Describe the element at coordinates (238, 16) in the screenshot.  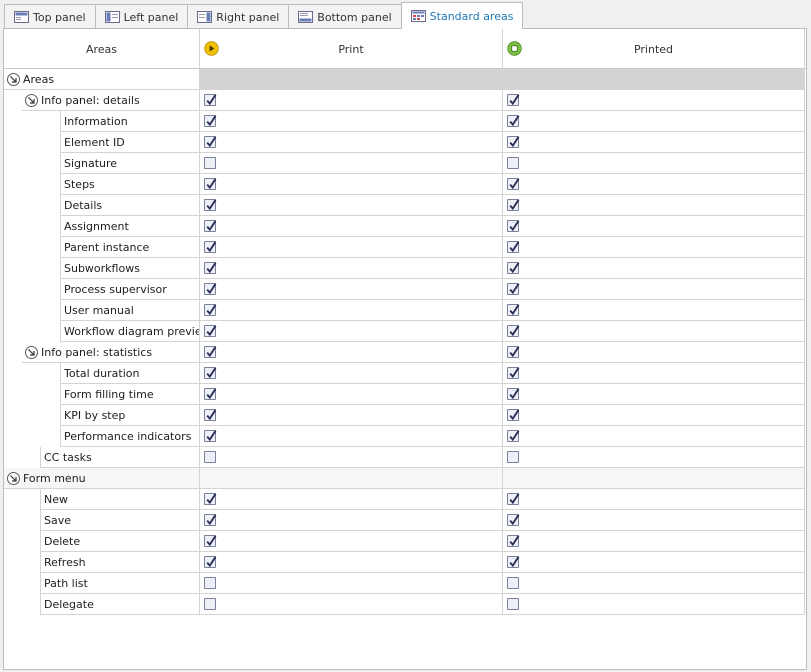
I see `tab-right-panel: Right panel` at that location.